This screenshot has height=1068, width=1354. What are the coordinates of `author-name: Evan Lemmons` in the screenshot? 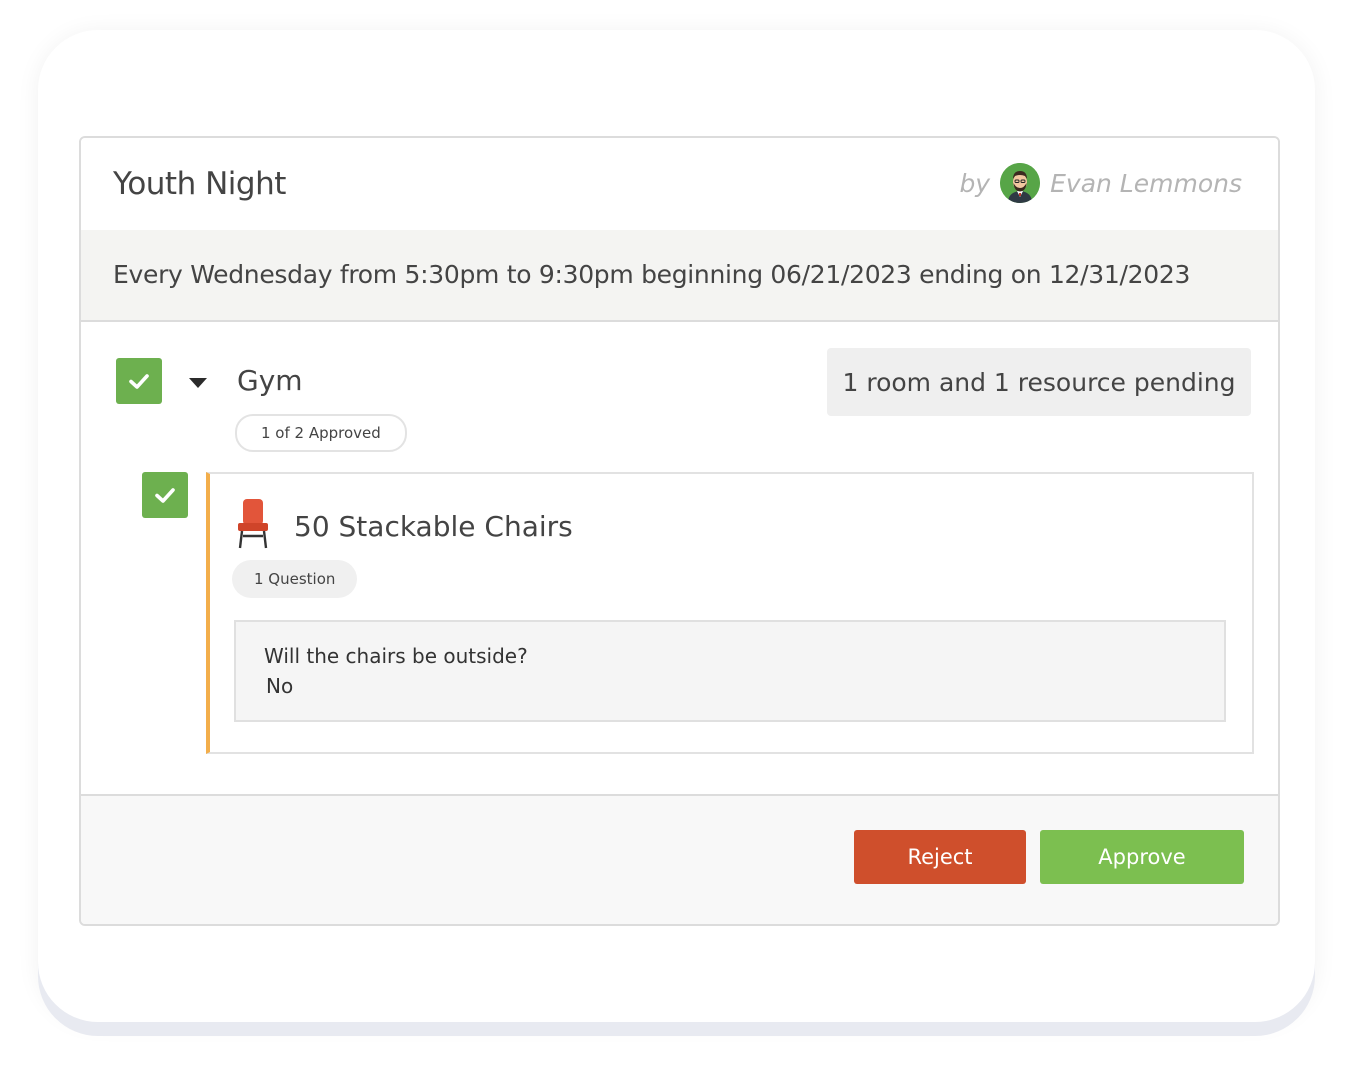 It's located at (1146, 183).